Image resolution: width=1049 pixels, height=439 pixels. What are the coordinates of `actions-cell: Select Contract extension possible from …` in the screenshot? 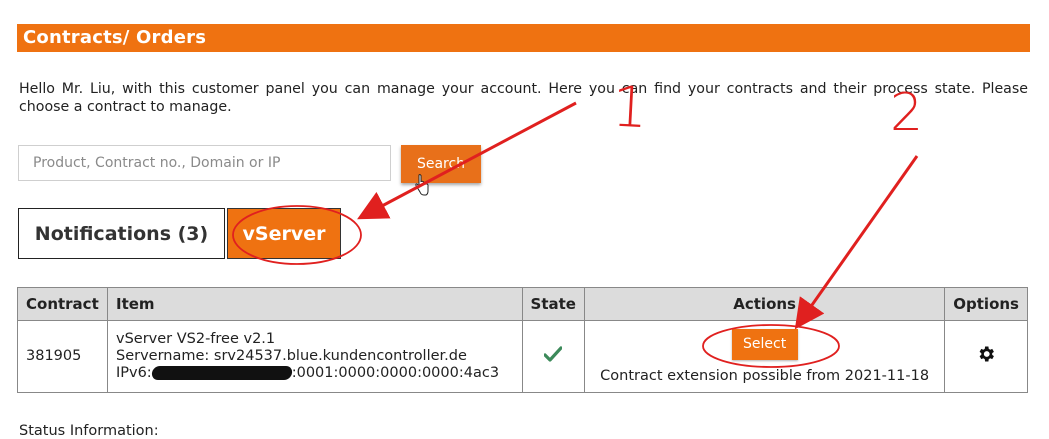 It's located at (764, 356).